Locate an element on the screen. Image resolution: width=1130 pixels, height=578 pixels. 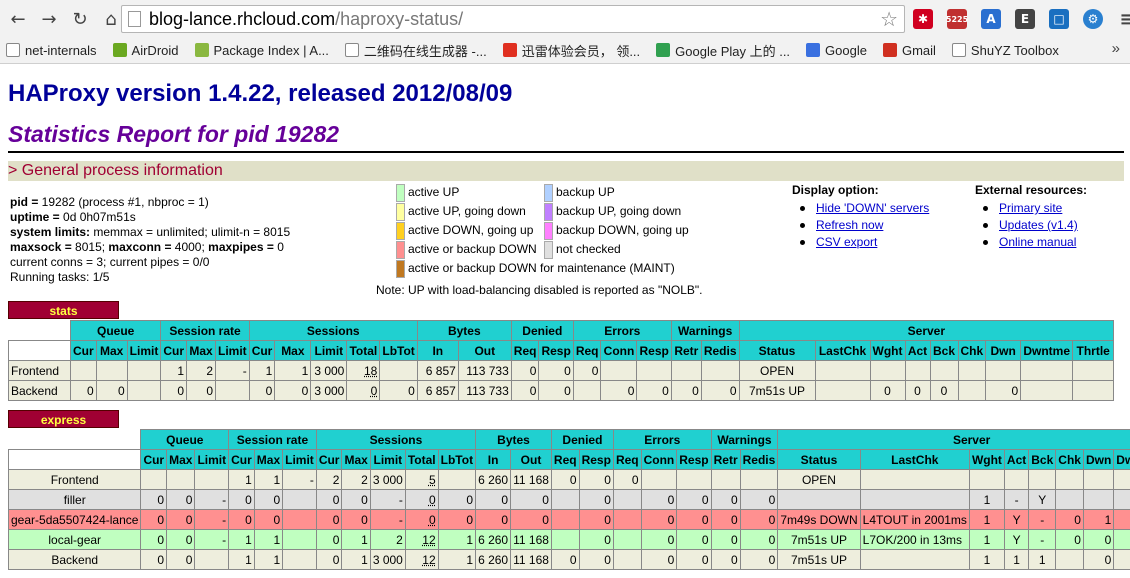
table-cell: L4TOUT in 2001ms is located at coordinates (914, 519).